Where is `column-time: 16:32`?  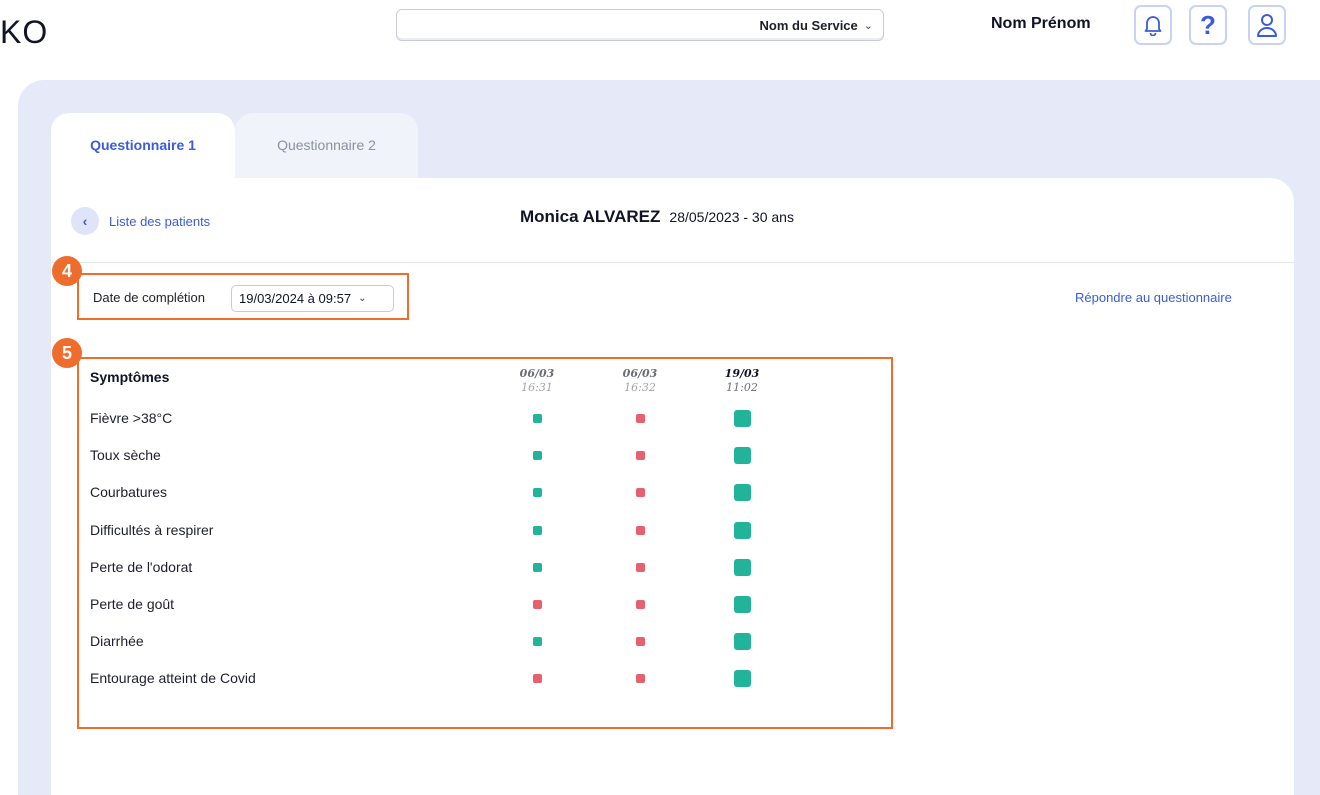 column-time: 16:32 is located at coordinates (640, 387).